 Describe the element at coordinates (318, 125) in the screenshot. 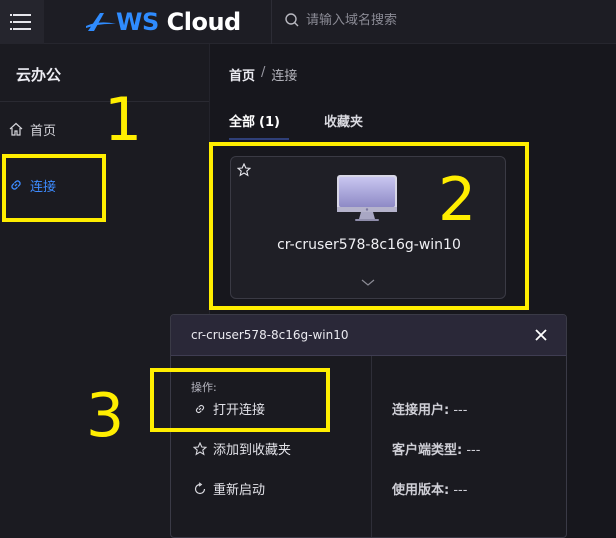

I see `tabs: 全部 (1) 收藏夹` at that location.